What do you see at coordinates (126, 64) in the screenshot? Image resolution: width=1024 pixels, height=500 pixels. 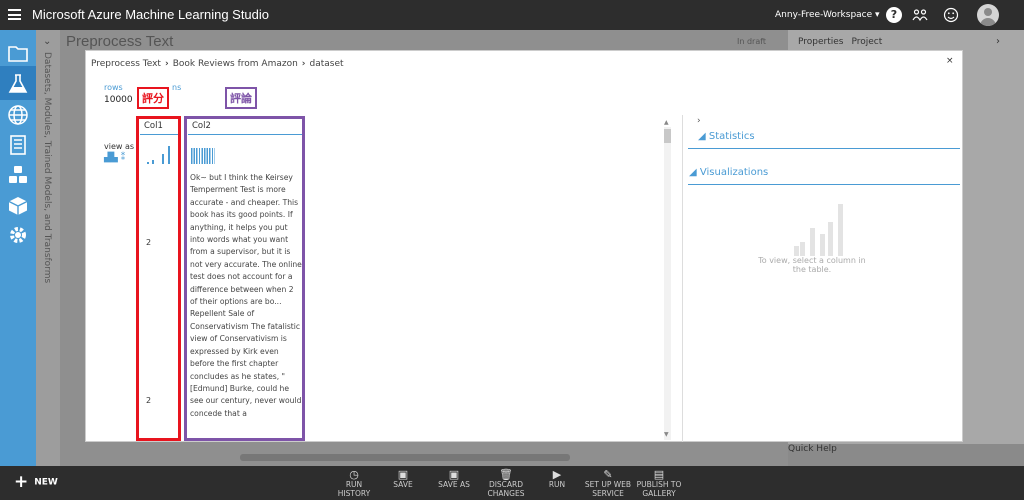 I see `breadcrumb-item: Preprocess Text` at bounding box center [126, 64].